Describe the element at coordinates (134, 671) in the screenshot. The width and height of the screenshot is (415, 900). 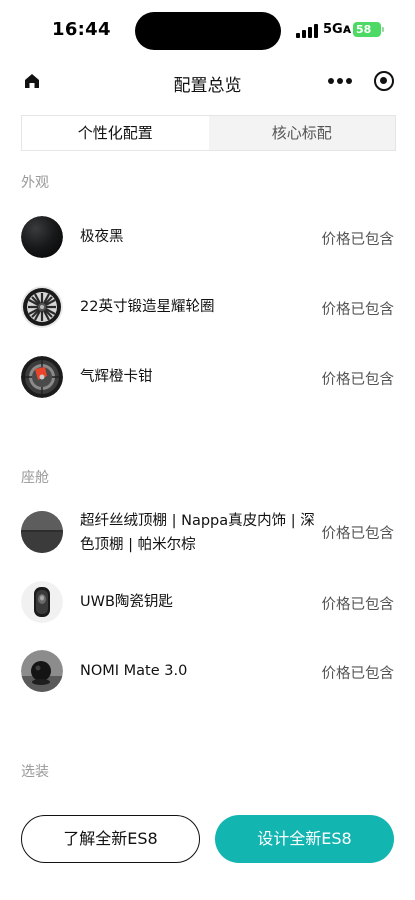
I see `item-name: NOMI Mate 3.0` at that location.